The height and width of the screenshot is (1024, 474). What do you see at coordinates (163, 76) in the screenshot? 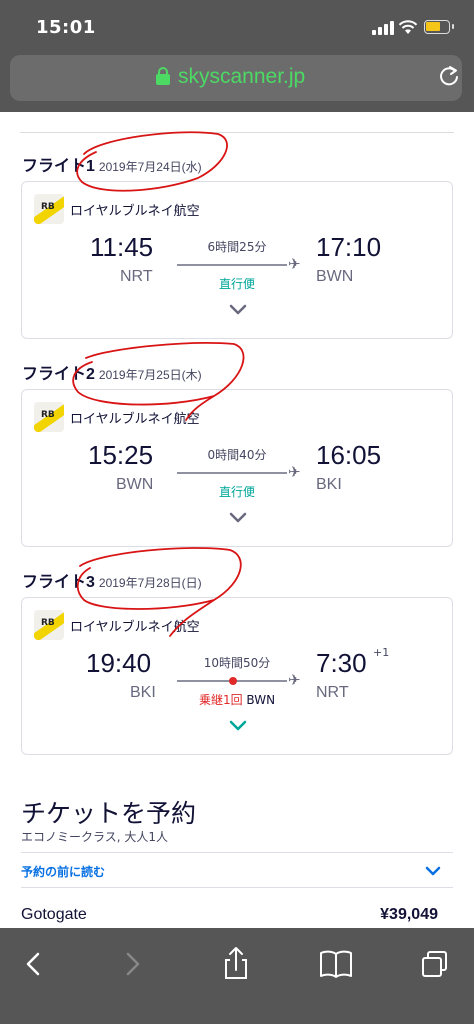
I see `lock-icon` at bounding box center [163, 76].